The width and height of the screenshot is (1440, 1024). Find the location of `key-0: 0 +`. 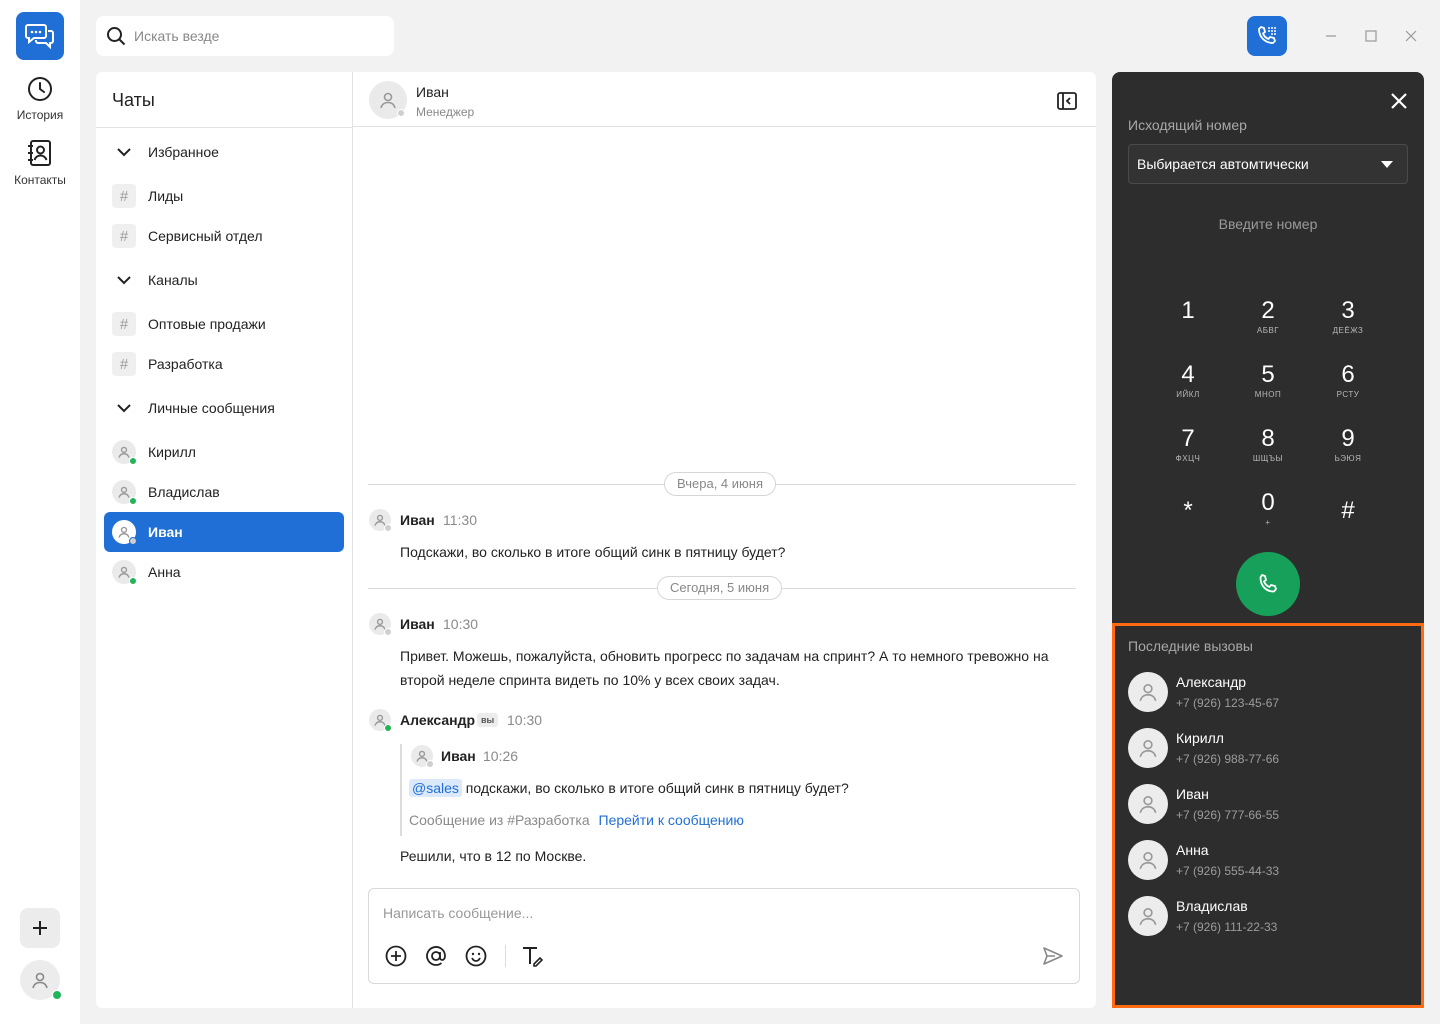

key-0: 0 + is located at coordinates (1268, 514).